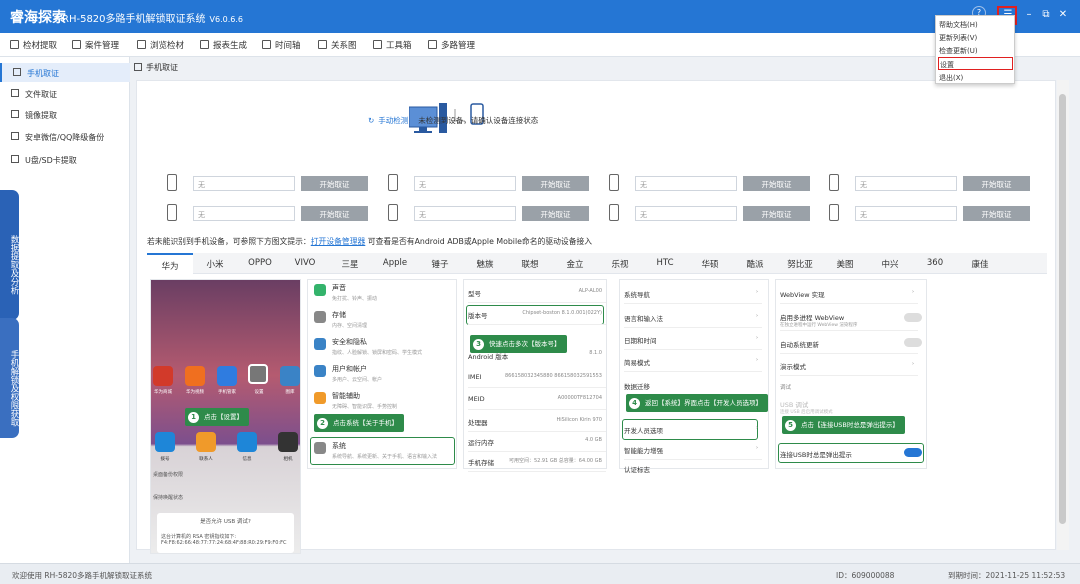 This screenshot has width=1080, height=584. I want to click on app-caption: 华为视频, so click(195, 392).